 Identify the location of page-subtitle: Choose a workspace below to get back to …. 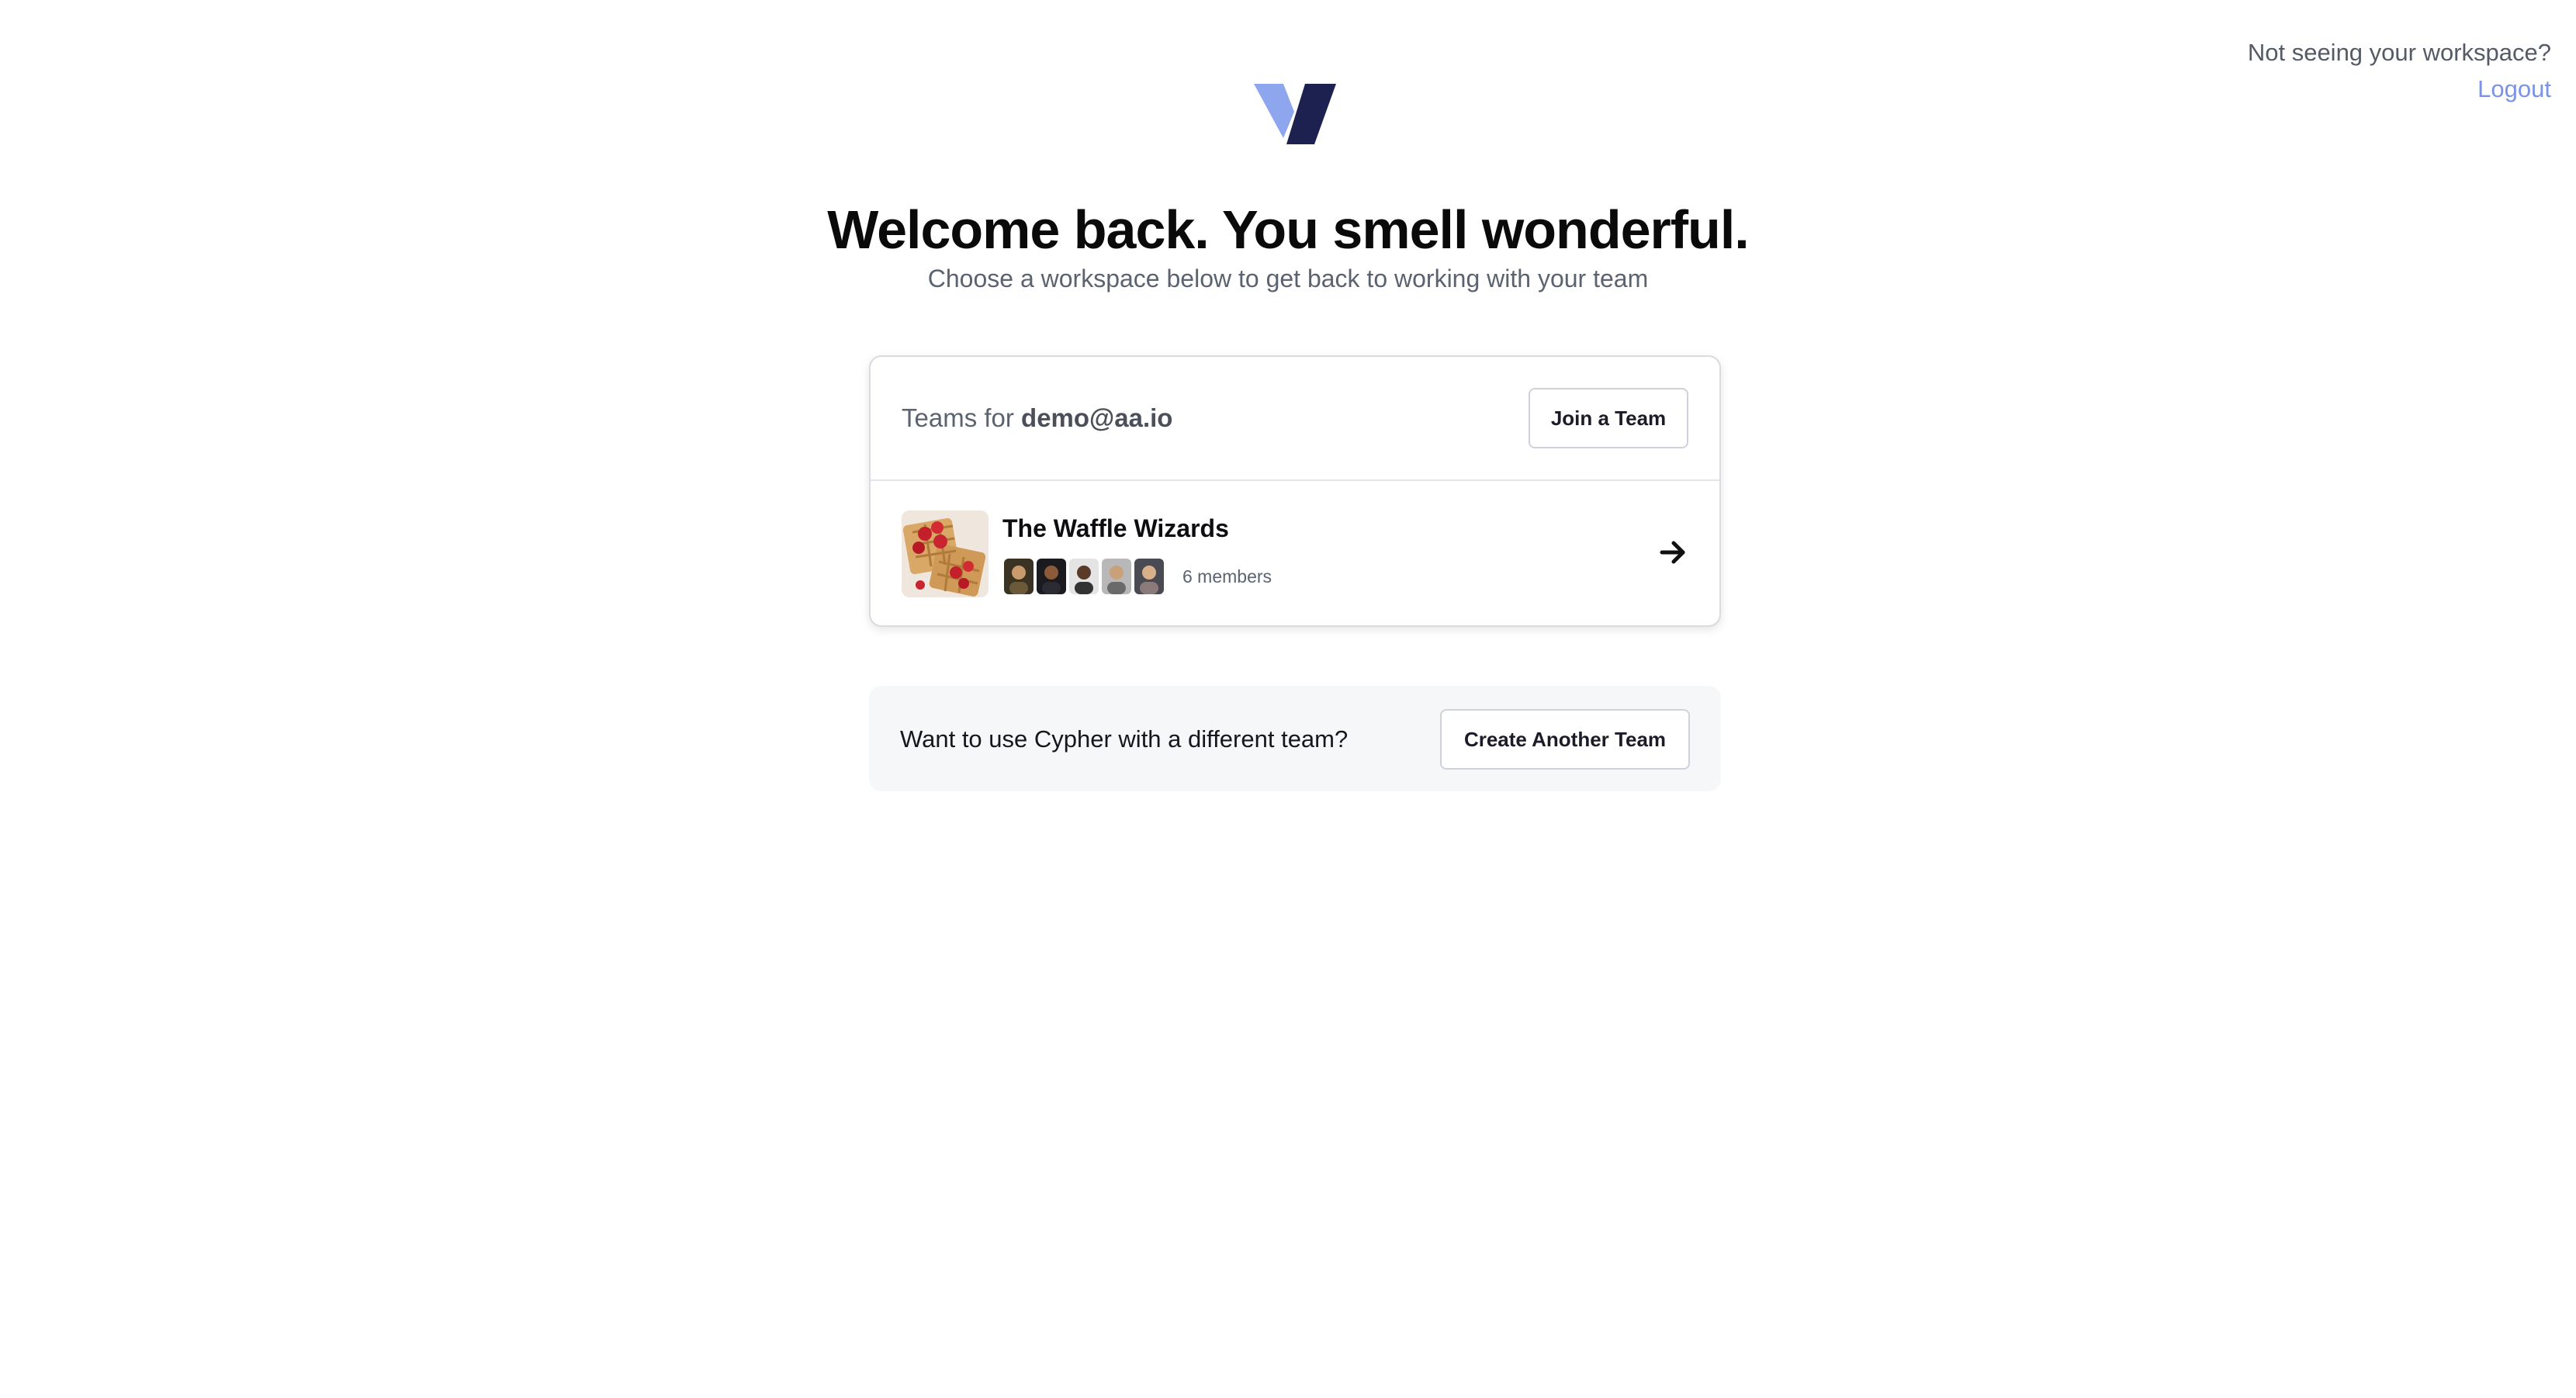
(1288, 278).